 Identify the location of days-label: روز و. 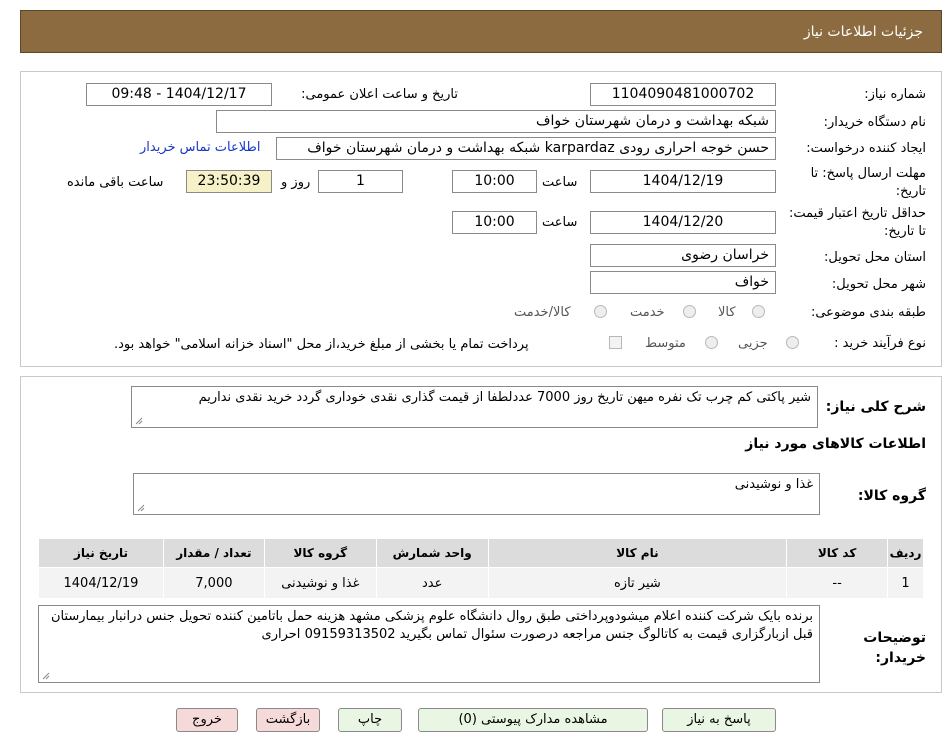
(296, 182).